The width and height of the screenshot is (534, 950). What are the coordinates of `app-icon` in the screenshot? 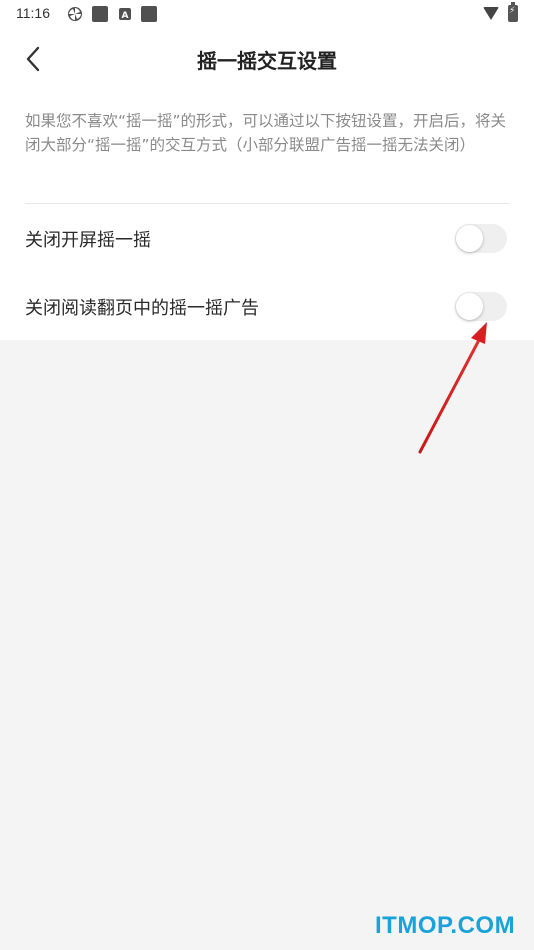 It's located at (100, 14).